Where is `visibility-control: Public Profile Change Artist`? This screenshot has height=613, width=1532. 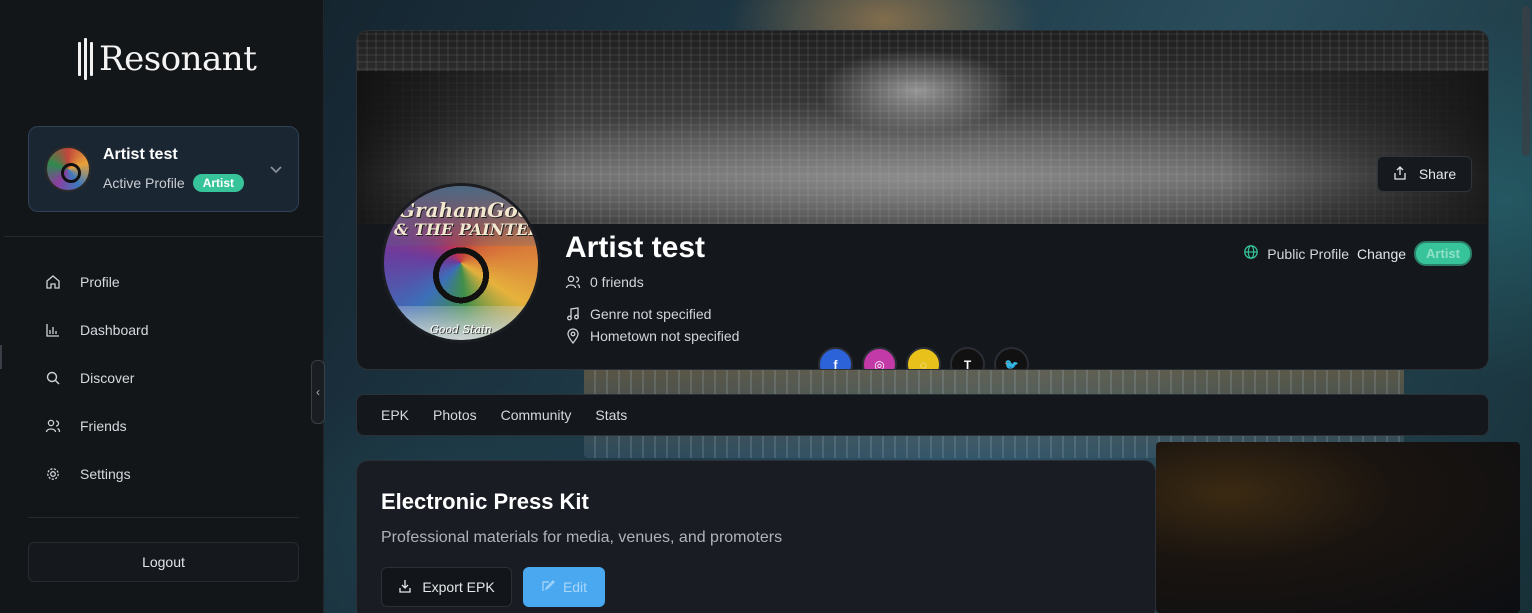
visibility-control: Public Profile Change Artist is located at coordinates (1357, 253).